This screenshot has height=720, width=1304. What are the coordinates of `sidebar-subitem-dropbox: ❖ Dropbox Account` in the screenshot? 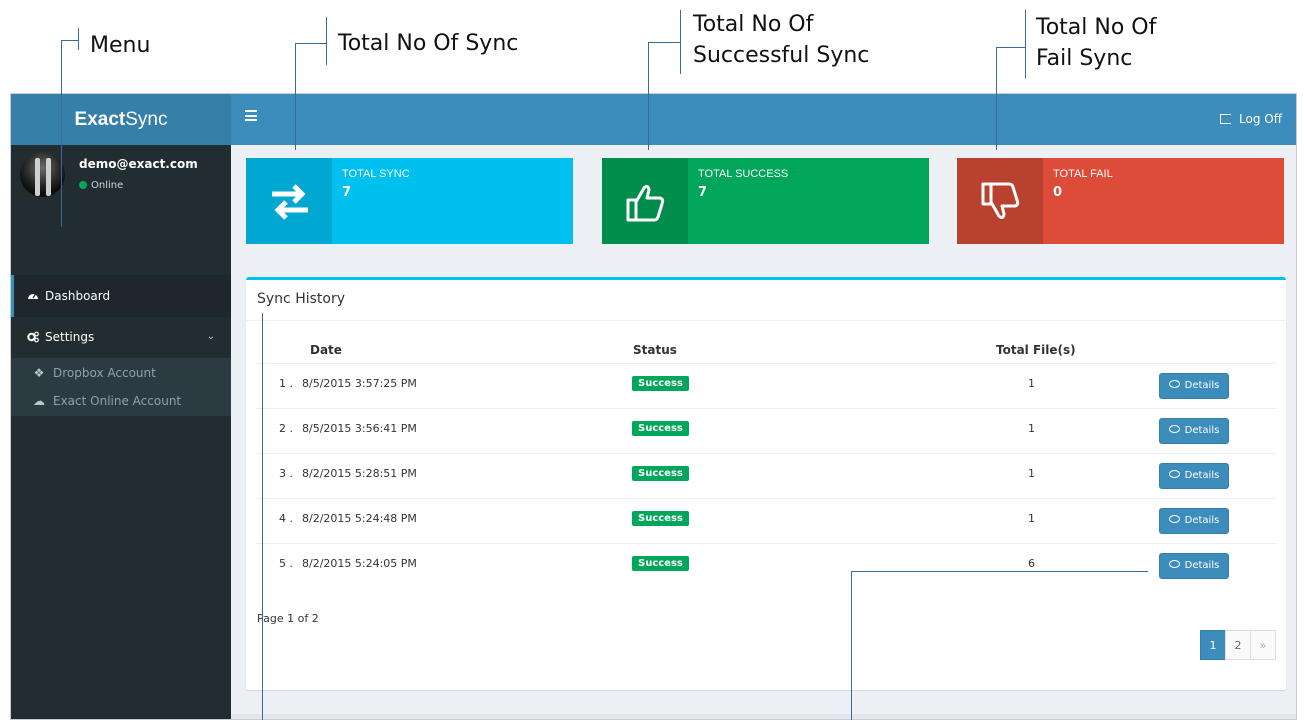 It's located at (94, 373).